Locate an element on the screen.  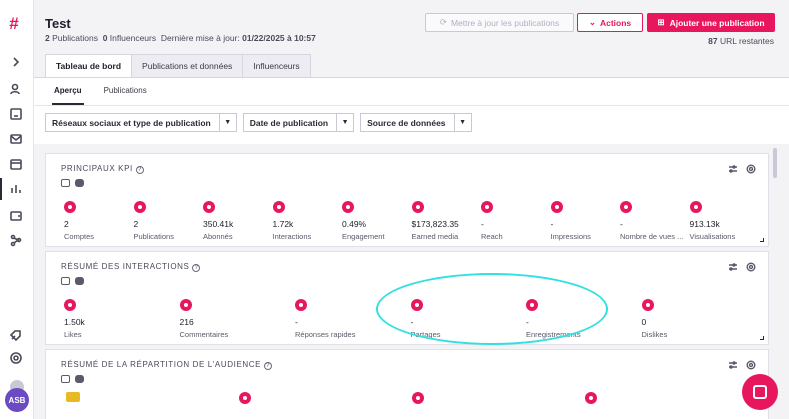
left-navigation-rail: # ASB is located at coordinates (17, 209).